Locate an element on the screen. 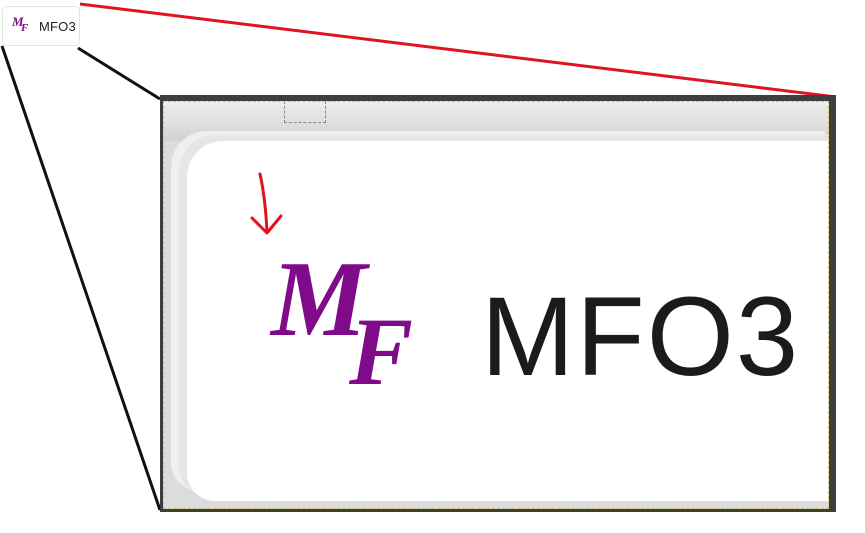  logo-letter-f: F is located at coordinates (381, 351).